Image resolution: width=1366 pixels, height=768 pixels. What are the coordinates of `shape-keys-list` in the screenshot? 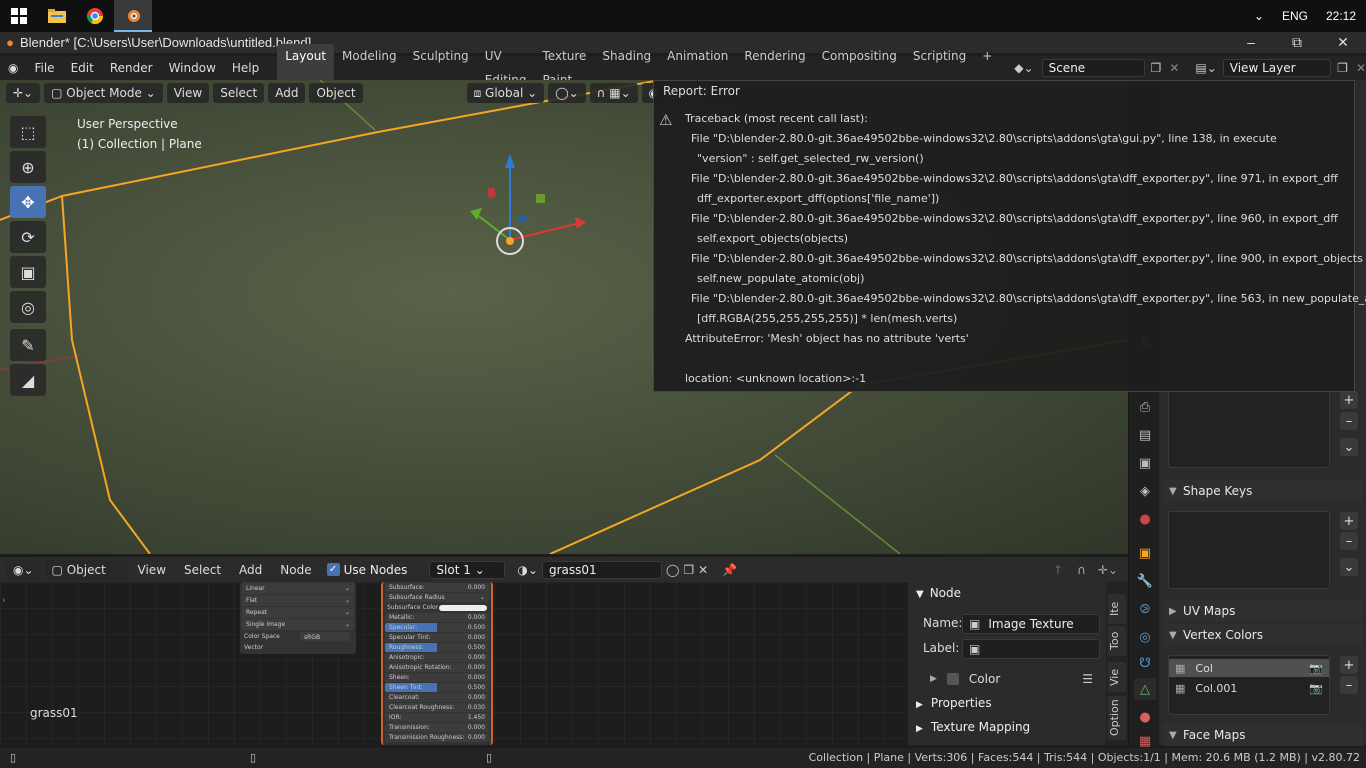 It's located at (1249, 550).